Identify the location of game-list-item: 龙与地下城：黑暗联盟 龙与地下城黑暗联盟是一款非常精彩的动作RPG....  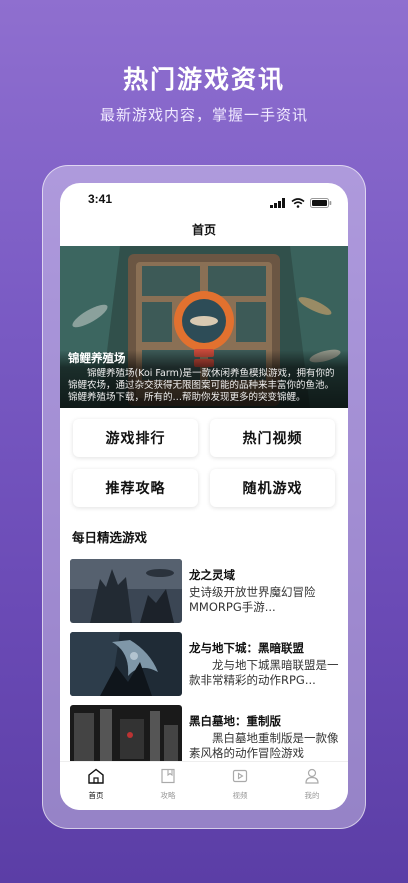
(205, 664).